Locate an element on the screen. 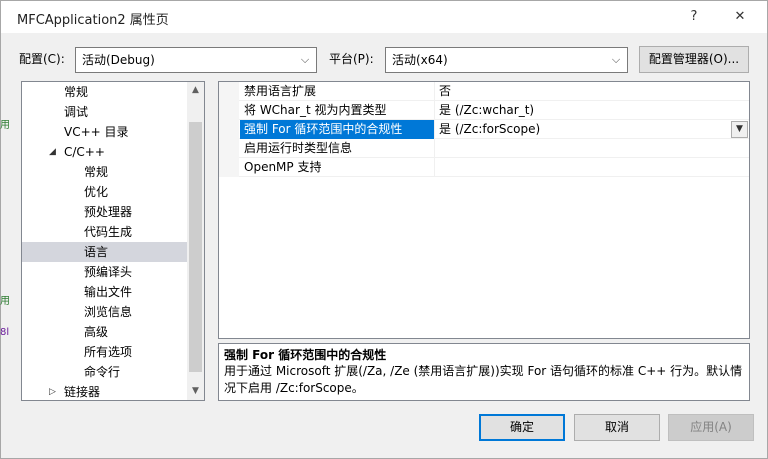 The image size is (768, 459). property-value: 是 (/Zc:forScope) is located at coordinates (592, 129).